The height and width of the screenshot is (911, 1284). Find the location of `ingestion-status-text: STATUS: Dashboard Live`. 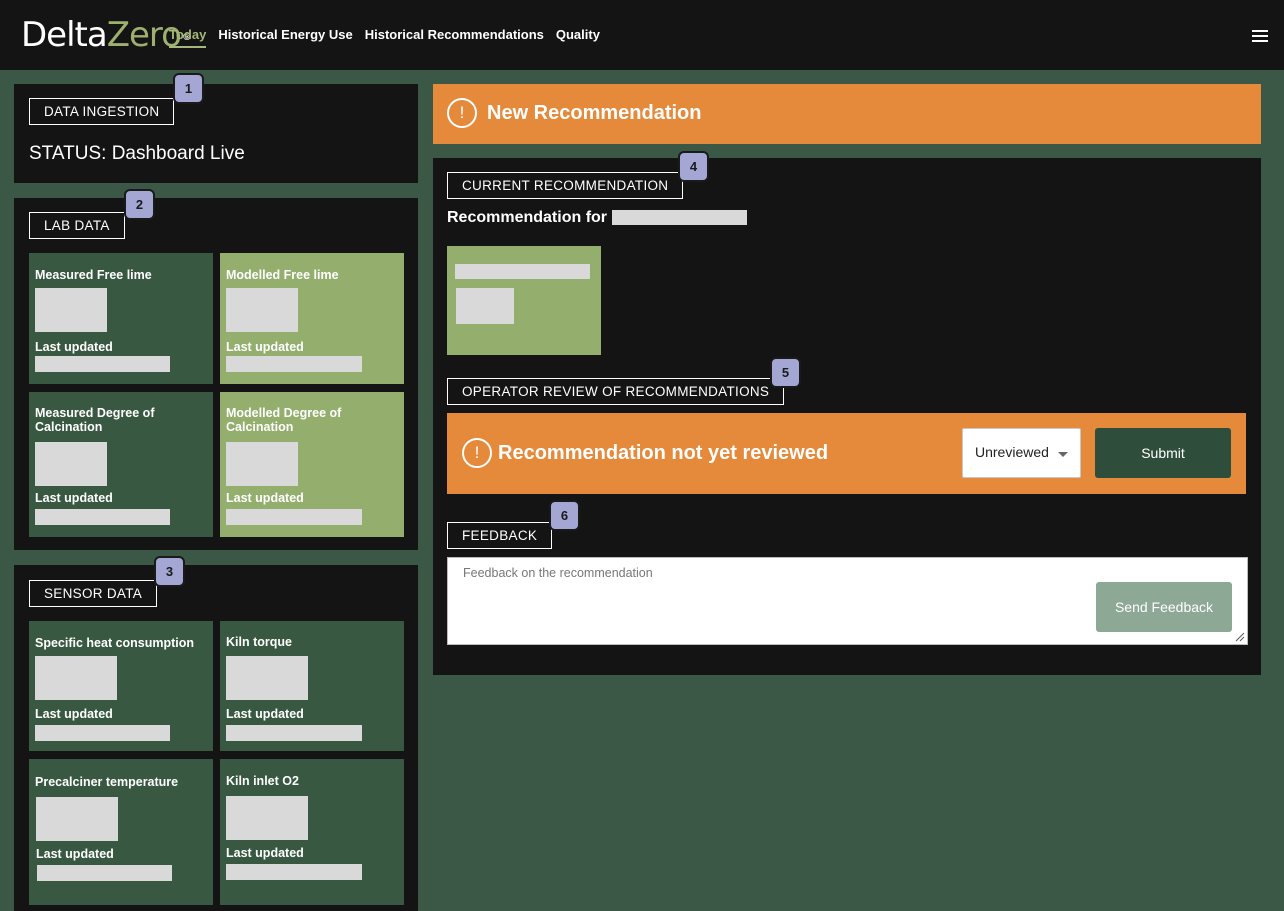

ingestion-status-text: STATUS: Dashboard Live is located at coordinates (137, 153).